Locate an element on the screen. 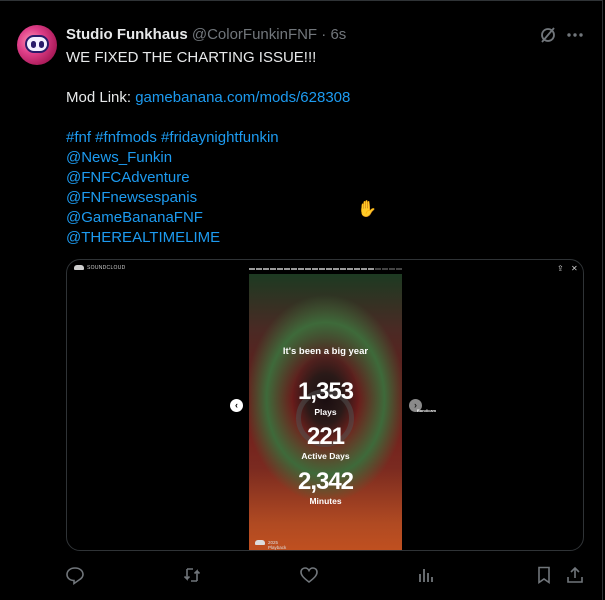 Image resolution: width=605 pixels, height=600 pixels. avatar-face is located at coordinates (37, 44).